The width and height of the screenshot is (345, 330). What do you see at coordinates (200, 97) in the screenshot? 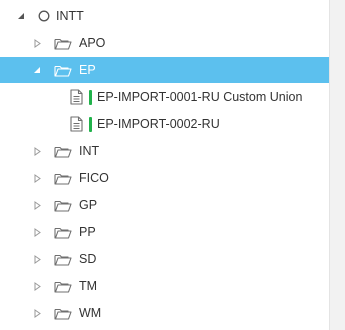
I see `tree-leaf-label: EP-IMPORT-0001-RU Custom Union` at bounding box center [200, 97].